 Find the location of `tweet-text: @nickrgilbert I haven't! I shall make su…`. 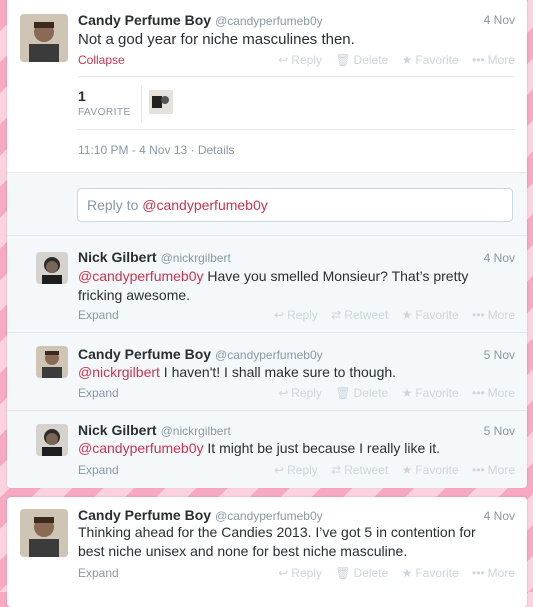

tweet-text: @nickrgilbert I haven't! I shall make su… is located at coordinates (237, 372).